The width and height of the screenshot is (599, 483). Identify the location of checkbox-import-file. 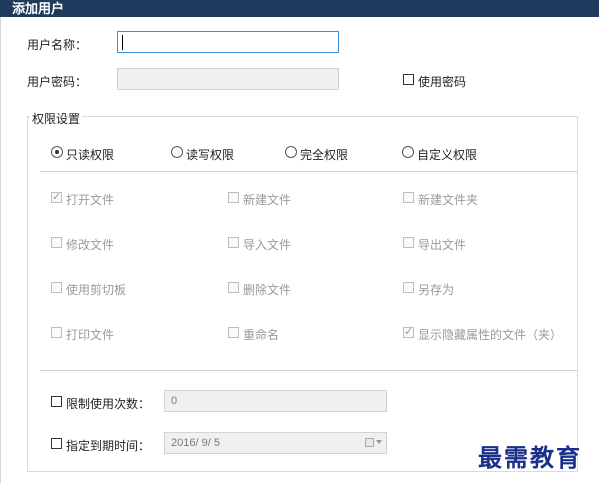
(233, 242).